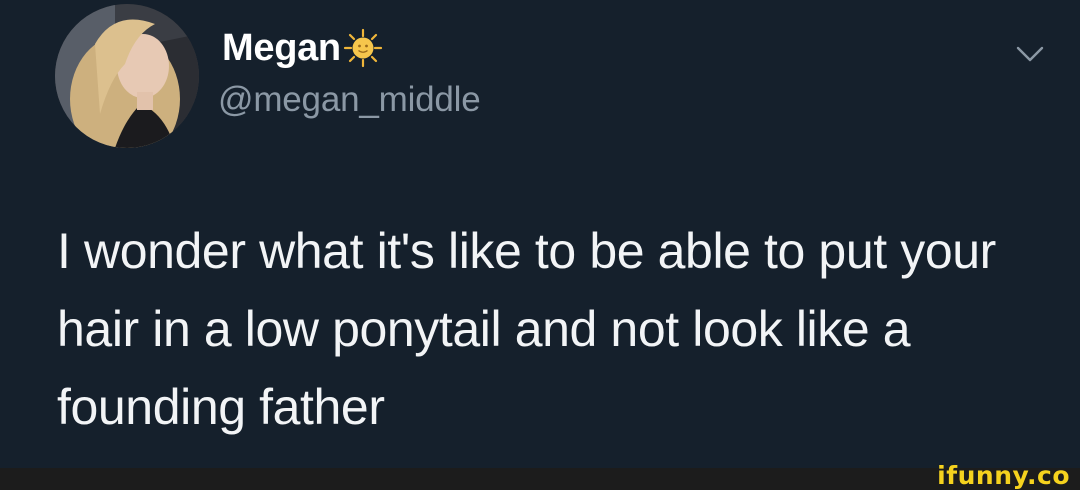 This screenshot has height=490, width=1080. I want to click on watermark-logo: ifunny.co, so click(1003, 475).